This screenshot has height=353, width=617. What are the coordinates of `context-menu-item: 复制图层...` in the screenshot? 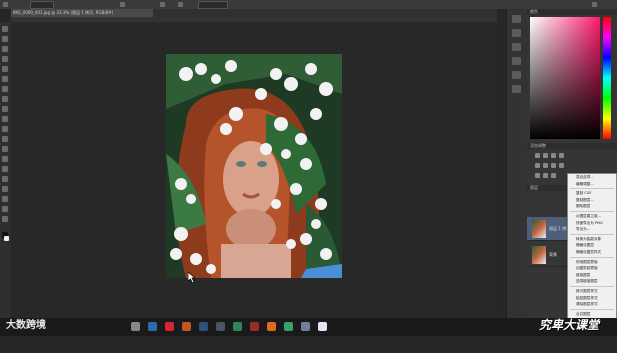 It's located at (592, 200).